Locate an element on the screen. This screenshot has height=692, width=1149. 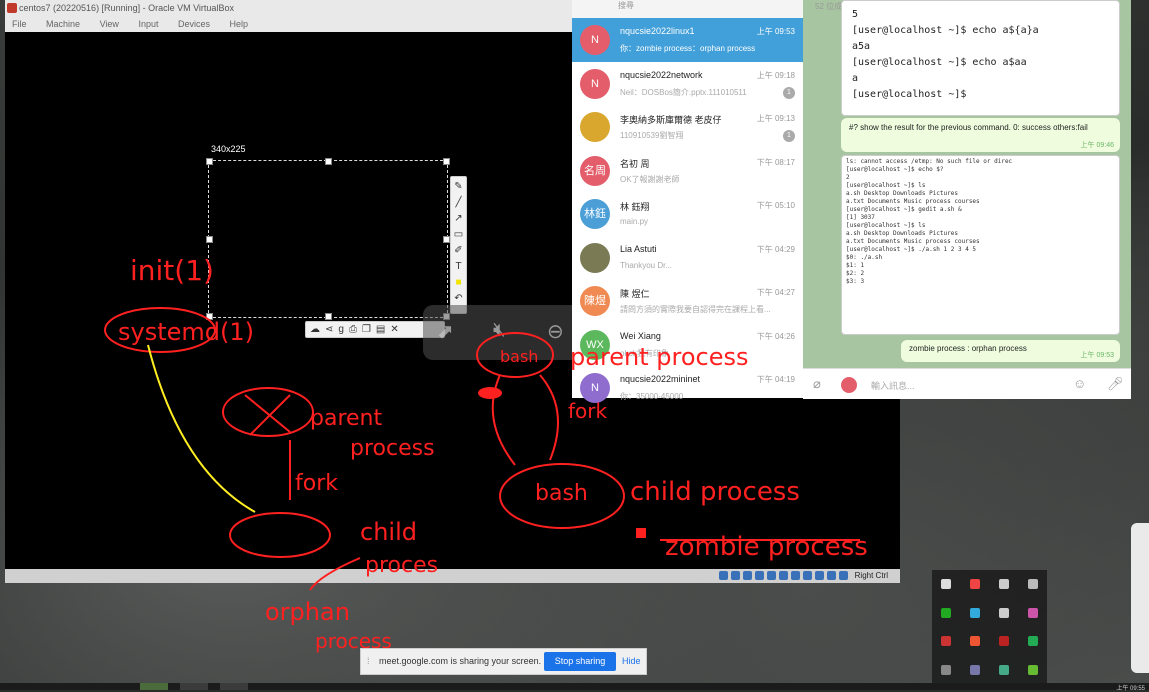
usb-drive-icon is located at coordinates (946, 584).